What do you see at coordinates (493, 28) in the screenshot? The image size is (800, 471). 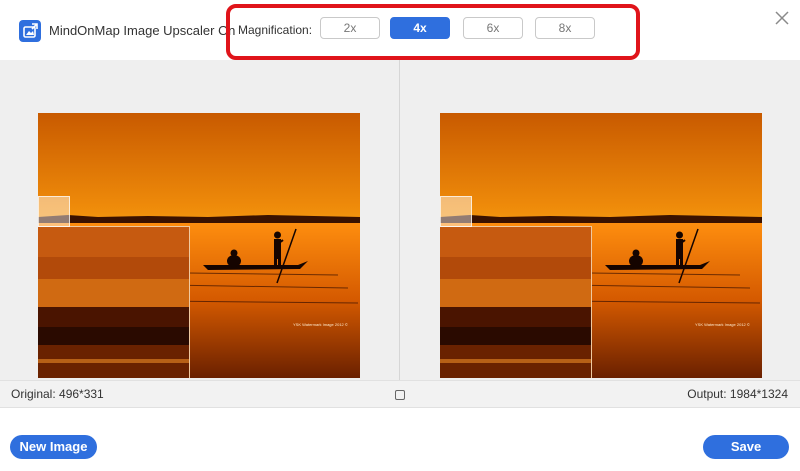 I see `magnification-6x-button: 6x` at bounding box center [493, 28].